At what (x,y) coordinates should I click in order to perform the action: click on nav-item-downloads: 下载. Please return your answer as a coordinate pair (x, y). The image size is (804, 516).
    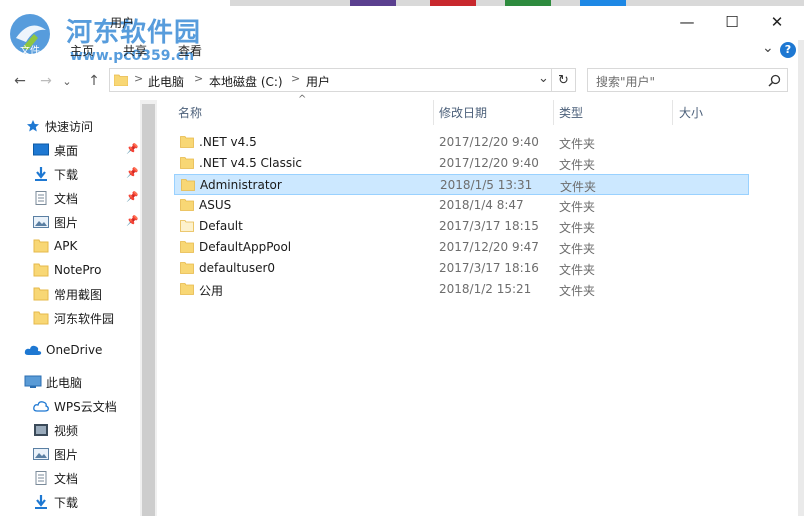
    Looking at the image, I should click on (55, 174).